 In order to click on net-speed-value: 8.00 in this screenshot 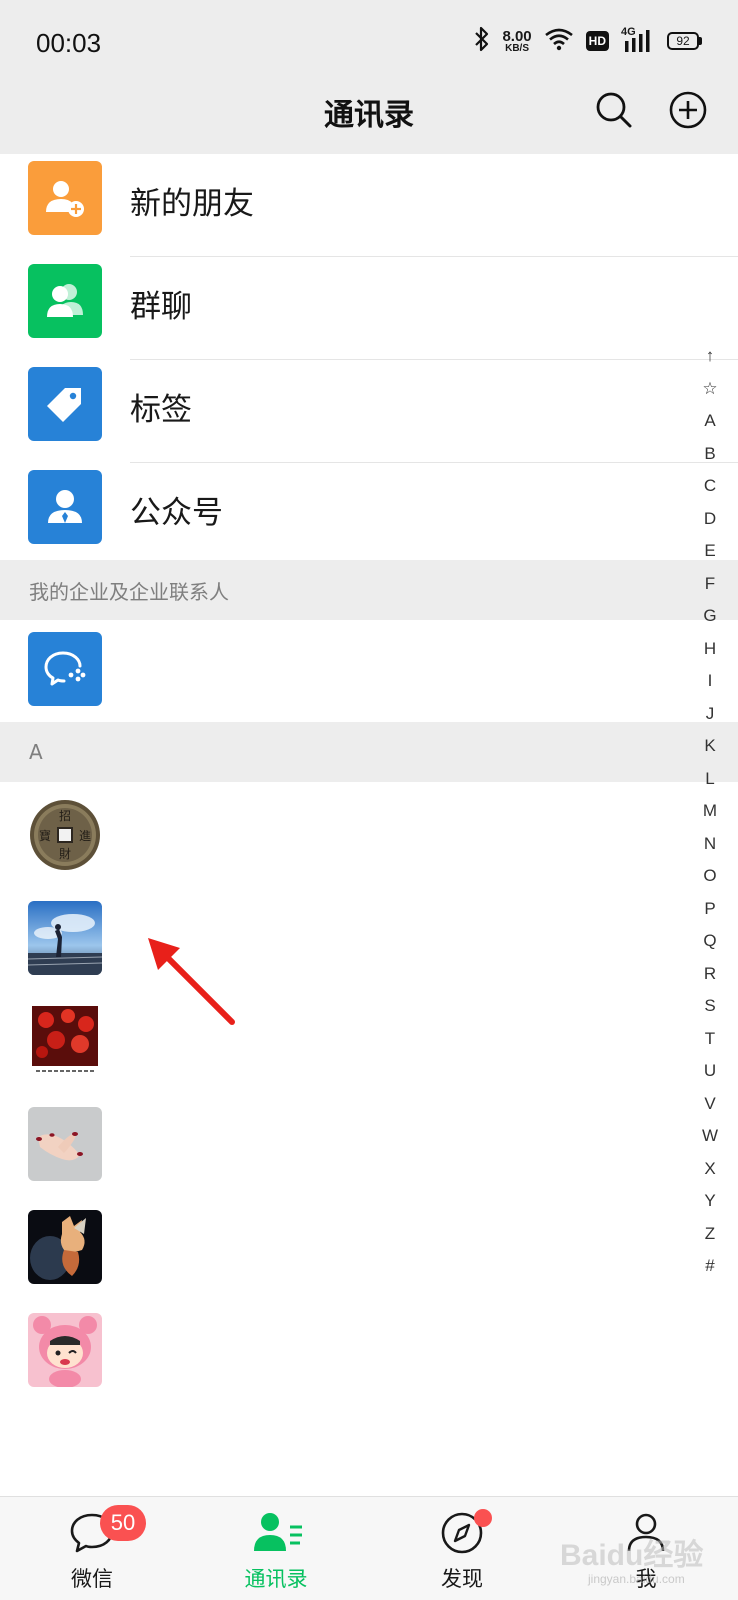, I will do `click(517, 36)`.